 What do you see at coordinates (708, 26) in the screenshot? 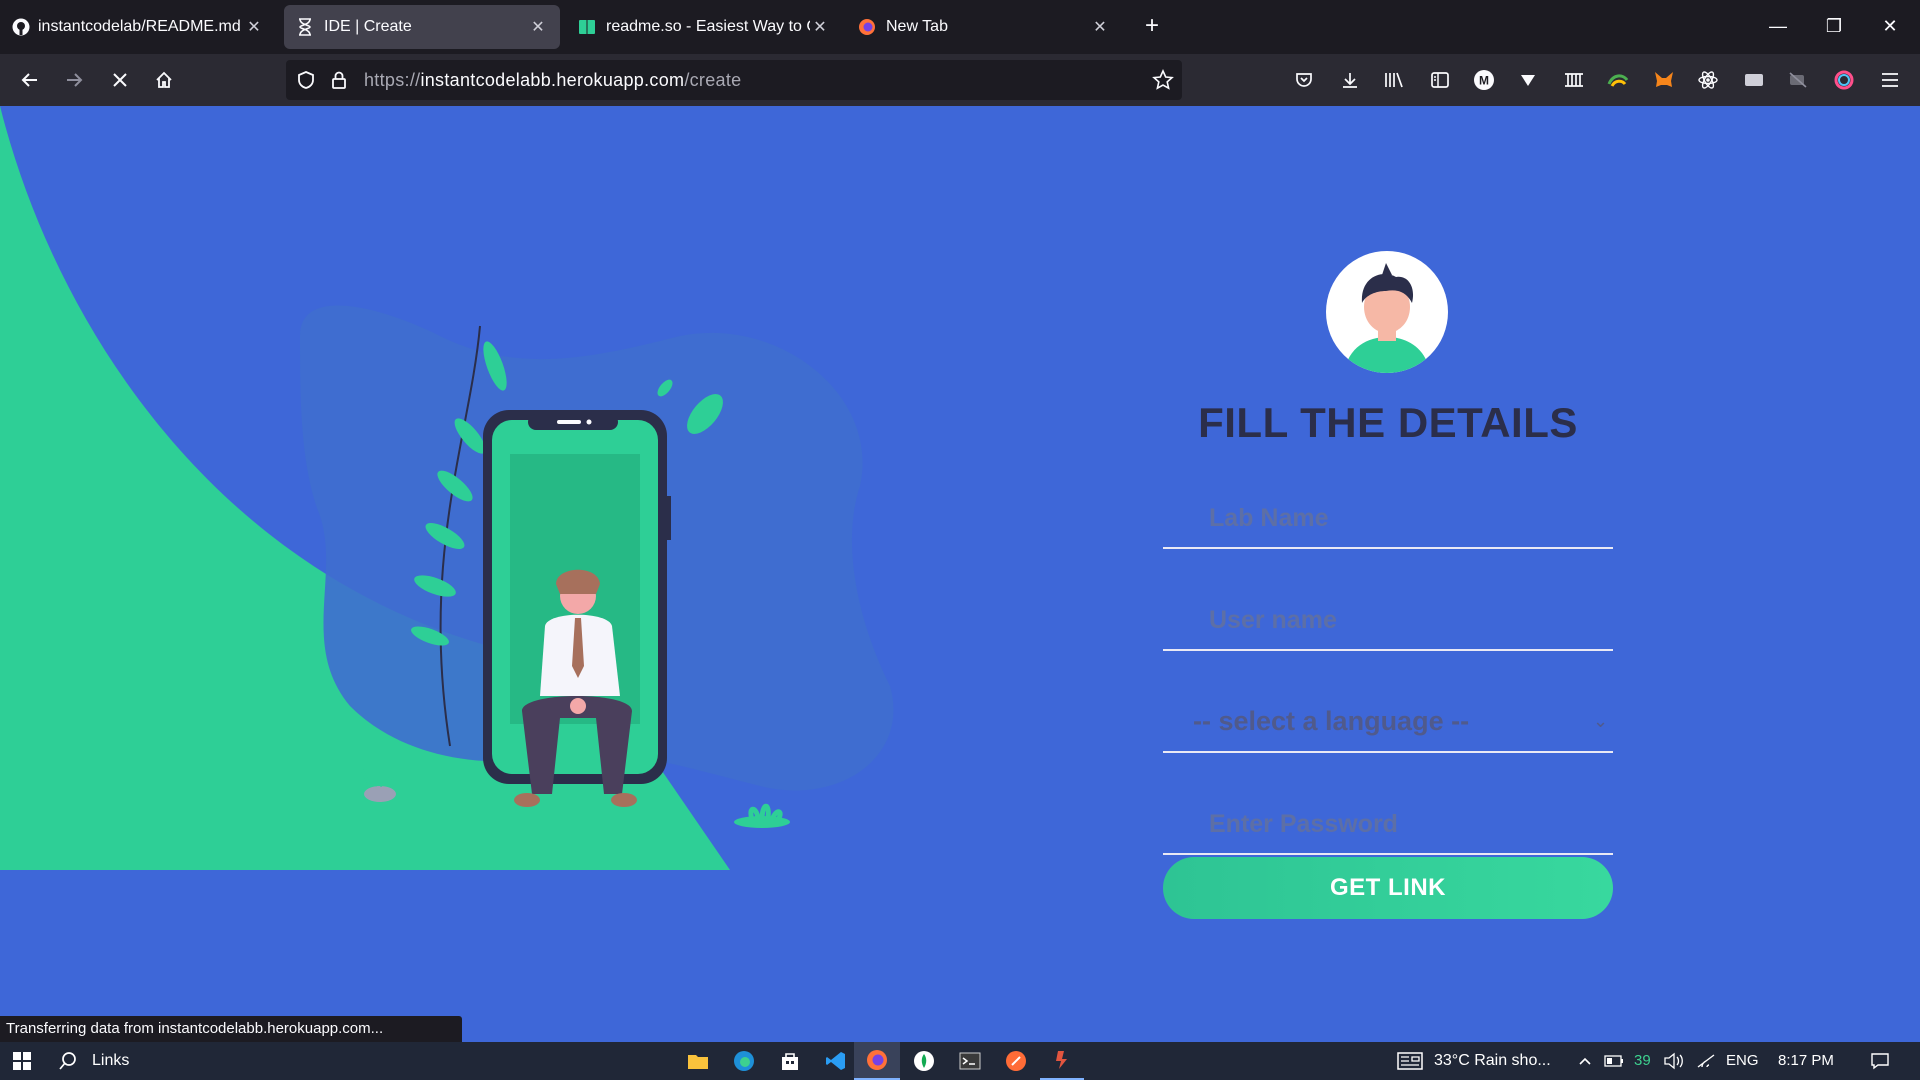
I see `tab-label: readme.so - Easiest Way to Cr` at bounding box center [708, 26].